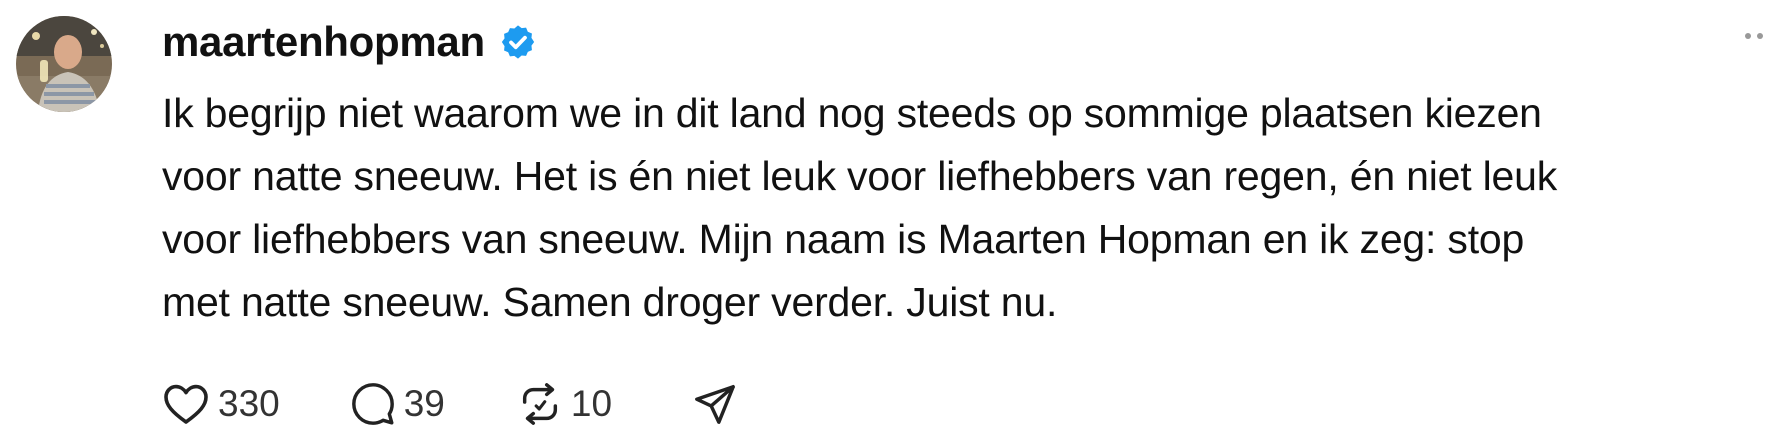 The height and width of the screenshot is (442, 1768). Describe the element at coordinates (186, 404) in the screenshot. I see `heart-icon` at that location.